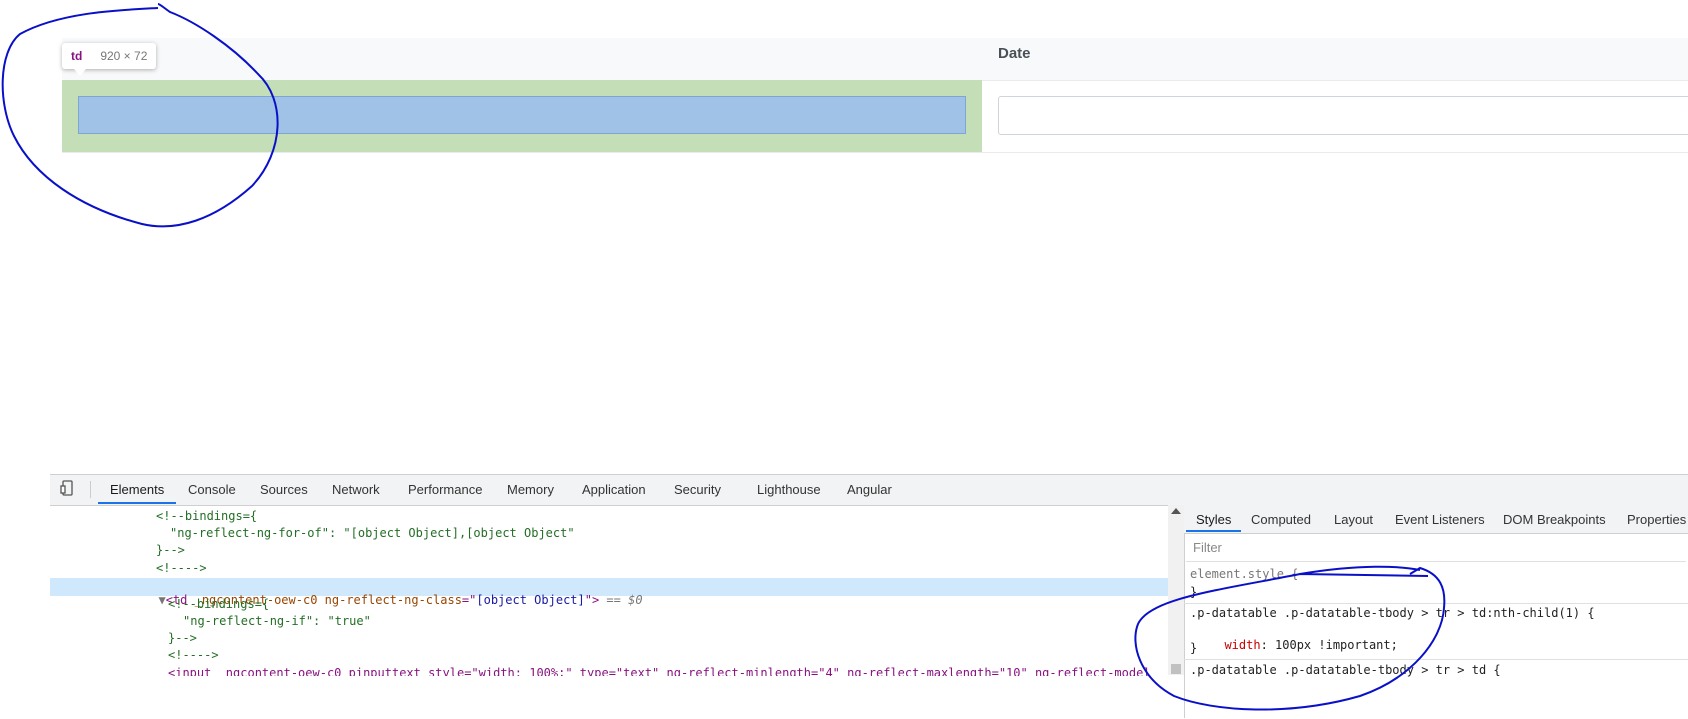 This screenshot has width=1688, height=719. I want to click on css-declaration: width: 100px !important;, so click(1304, 638).